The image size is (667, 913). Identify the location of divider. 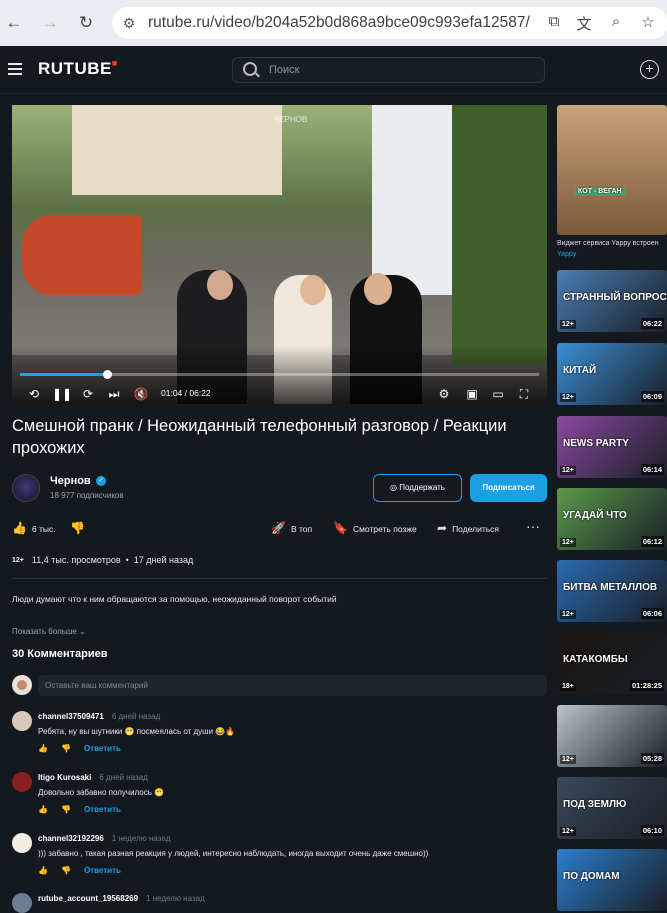
(279, 578).